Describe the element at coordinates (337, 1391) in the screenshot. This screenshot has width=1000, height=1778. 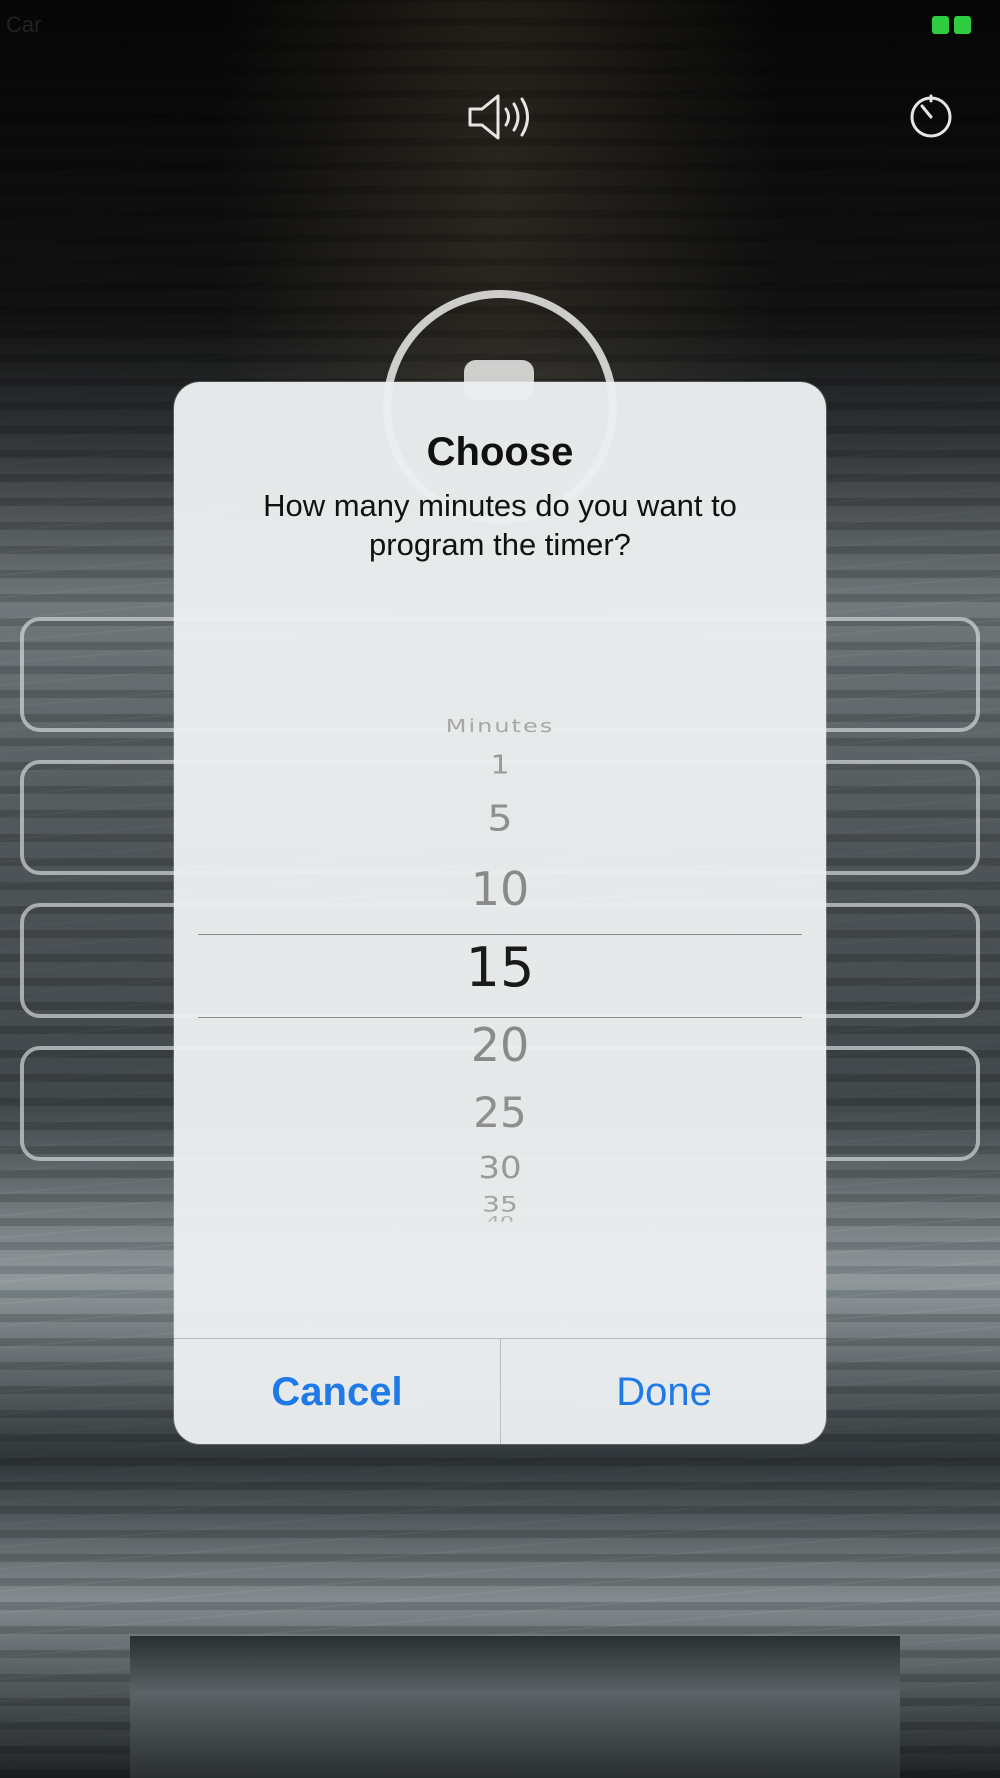
I see `cancel-button: Cancel` at that location.